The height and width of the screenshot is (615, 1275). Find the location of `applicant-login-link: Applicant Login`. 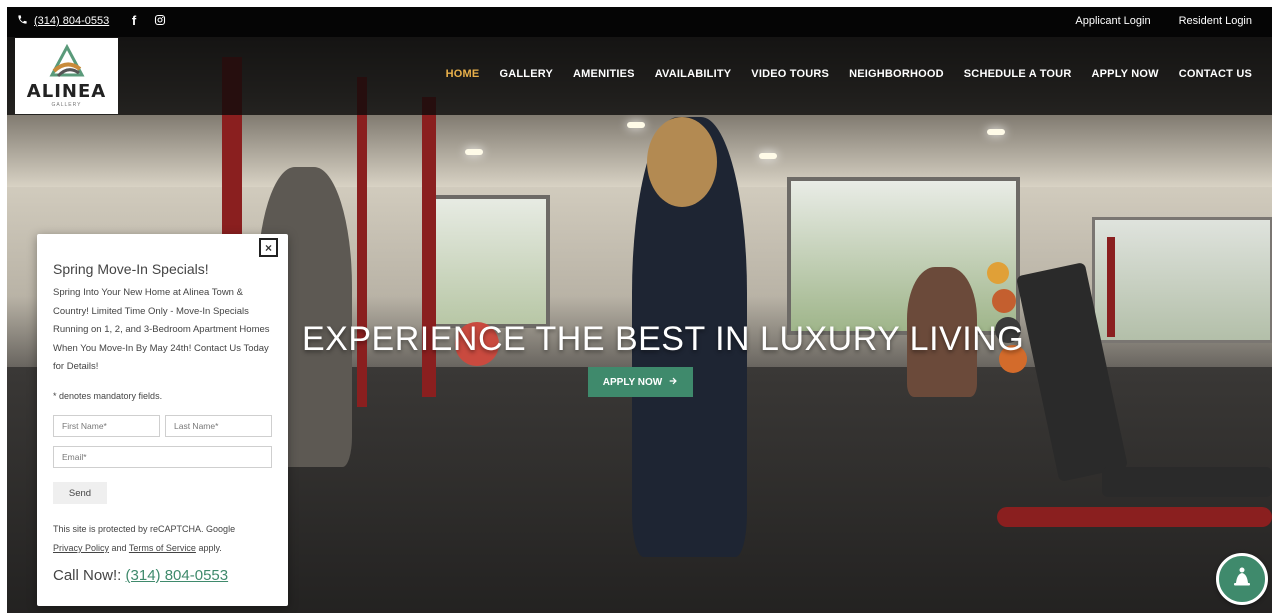

applicant-login-link: Applicant Login is located at coordinates (1112, 21).